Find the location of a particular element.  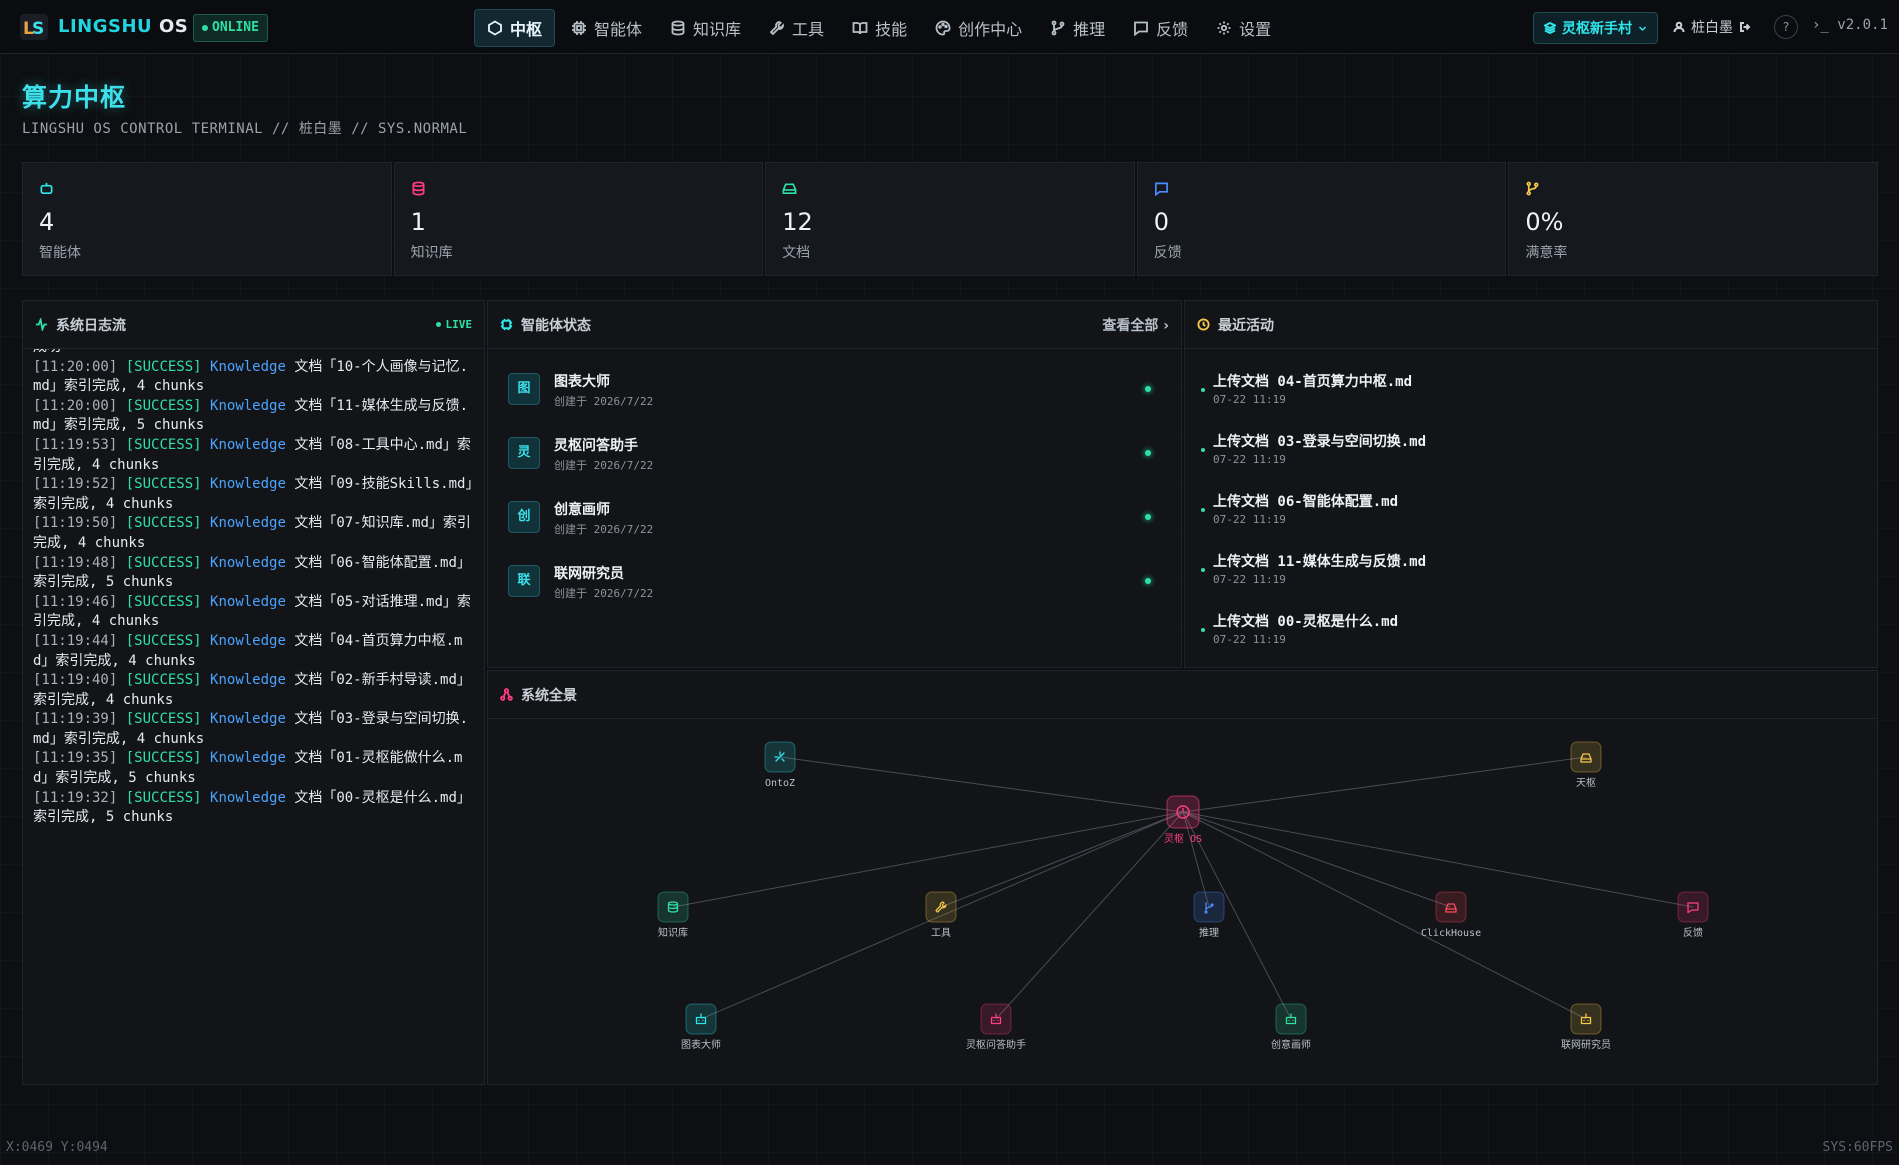

agent-avatar: 图 is located at coordinates (524, 389).